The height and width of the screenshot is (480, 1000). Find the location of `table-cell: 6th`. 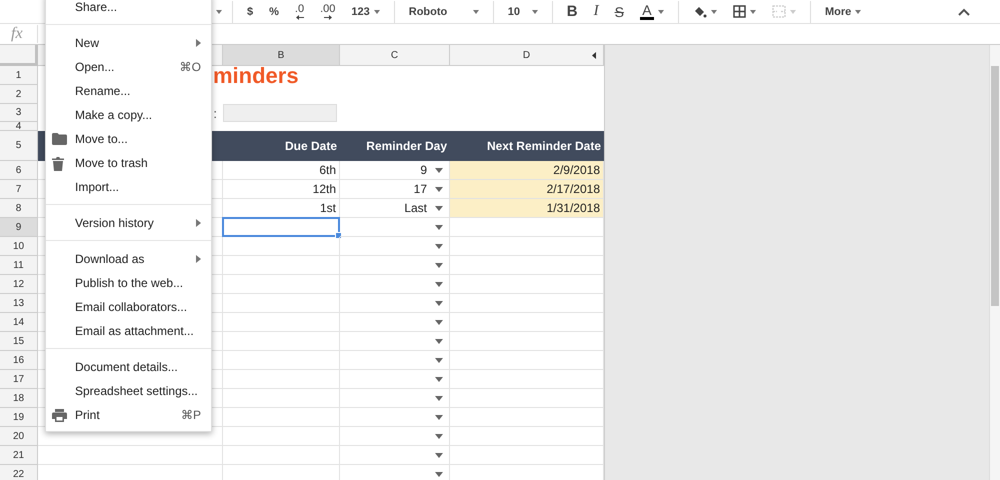

table-cell: 6th is located at coordinates (281, 170).